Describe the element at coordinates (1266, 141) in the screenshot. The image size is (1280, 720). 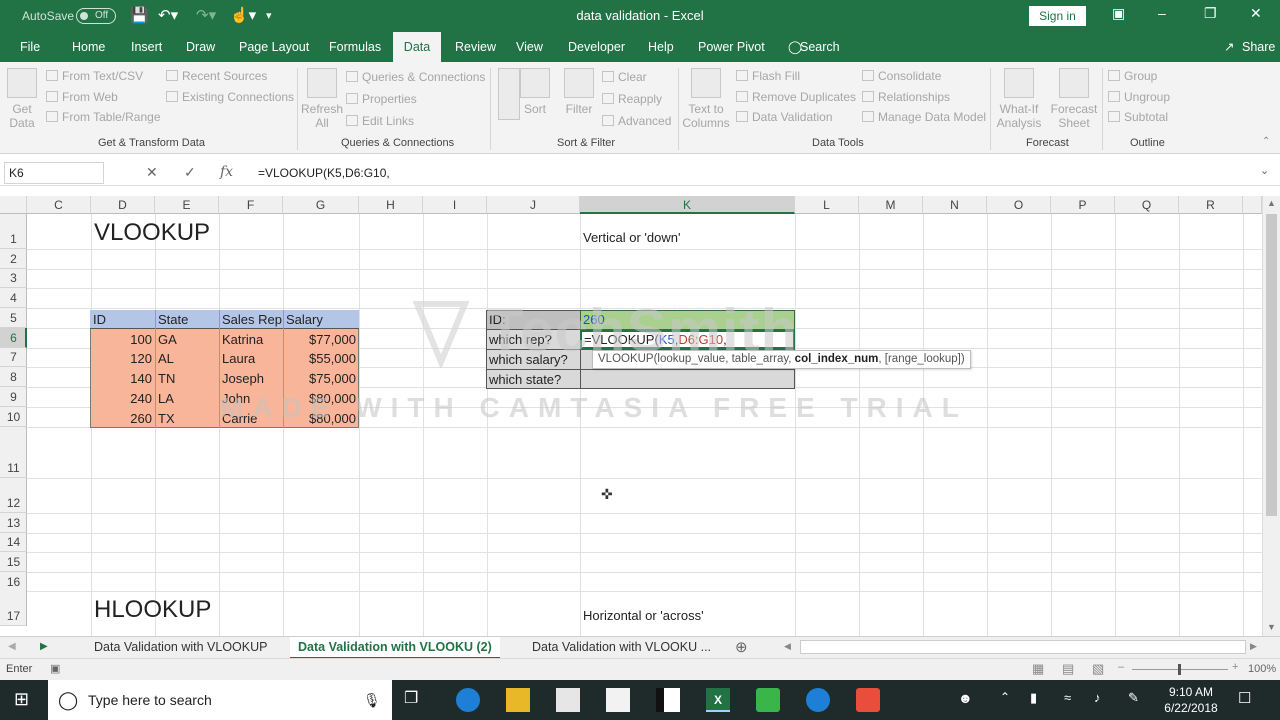
I see `collapse-ribbon-icon: ⌃` at that location.